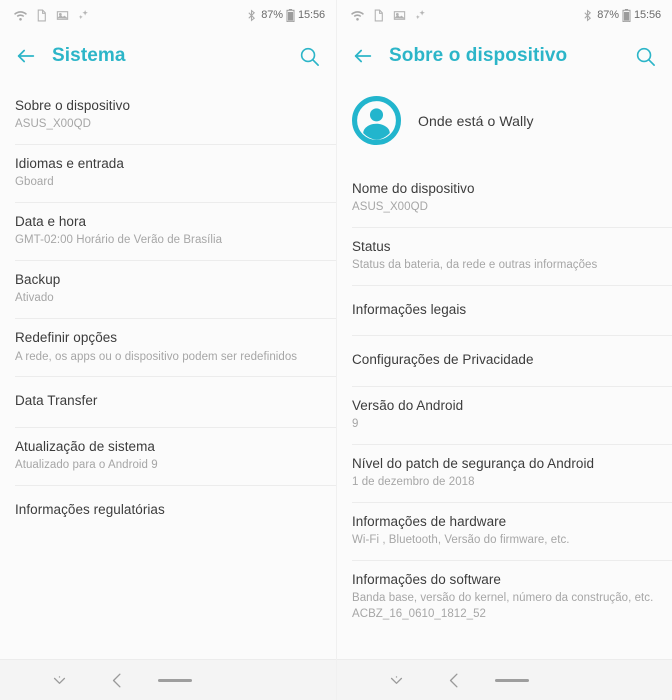 This screenshot has height=700, width=672. Describe the element at coordinates (66, 338) in the screenshot. I see `list-item-title: Redefinir opções` at that location.